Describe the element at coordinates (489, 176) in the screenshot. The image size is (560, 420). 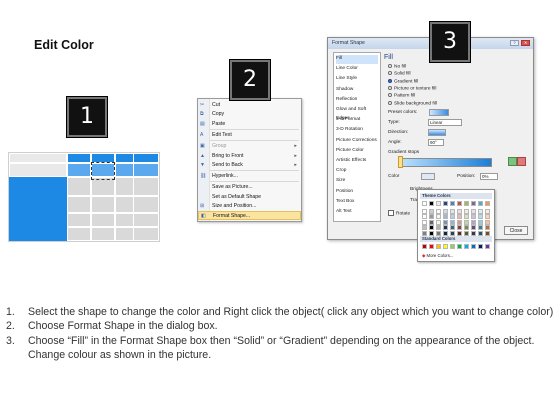
I see `position-input: 0%` at that location.